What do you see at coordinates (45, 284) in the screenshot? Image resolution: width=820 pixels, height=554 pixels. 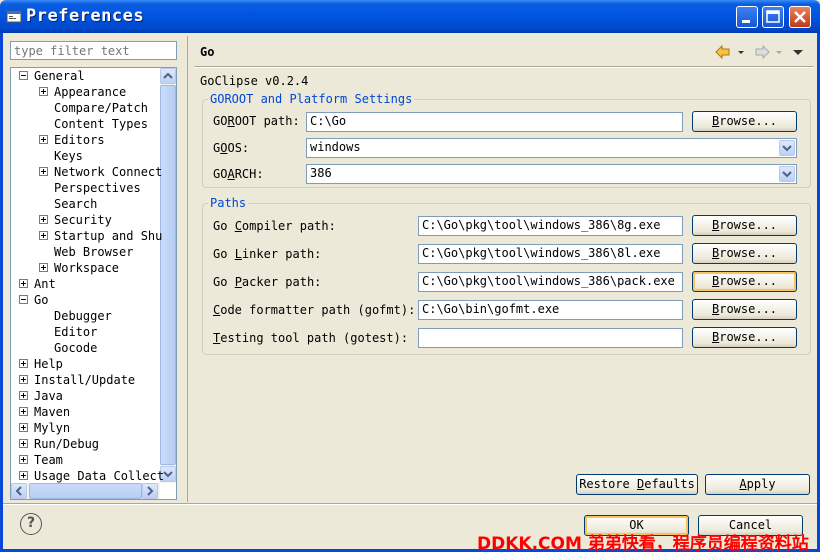 I see `tree-item-label: Ant` at bounding box center [45, 284].